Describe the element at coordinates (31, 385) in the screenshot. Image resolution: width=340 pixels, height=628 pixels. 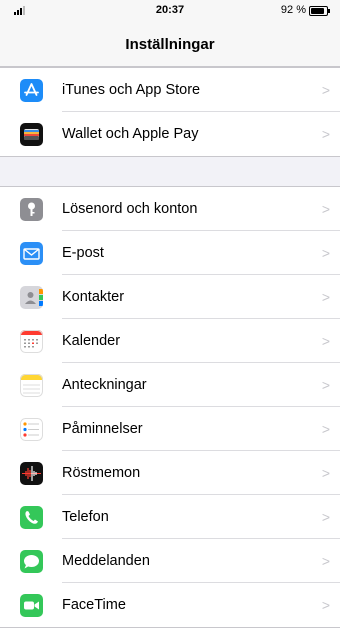
I see `notes-icon` at that location.